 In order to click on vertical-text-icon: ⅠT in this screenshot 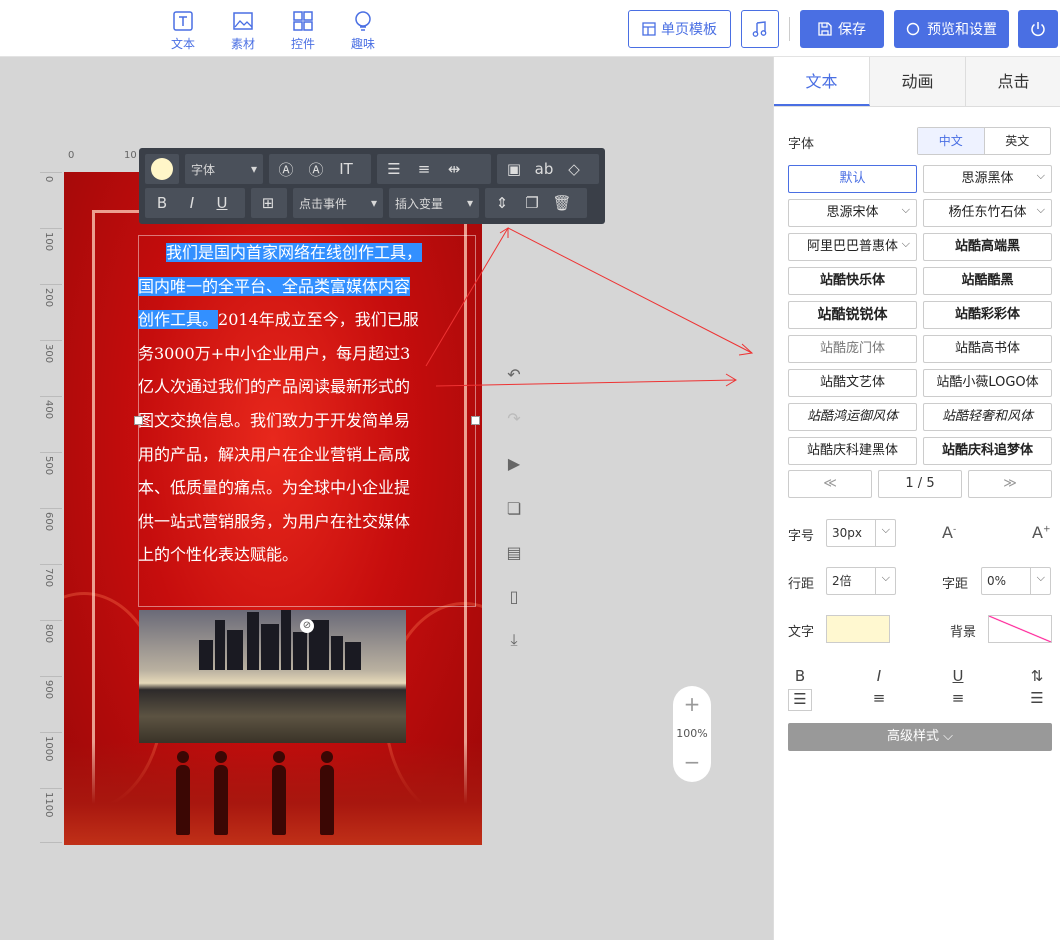, I will do `click(346, 169)`.